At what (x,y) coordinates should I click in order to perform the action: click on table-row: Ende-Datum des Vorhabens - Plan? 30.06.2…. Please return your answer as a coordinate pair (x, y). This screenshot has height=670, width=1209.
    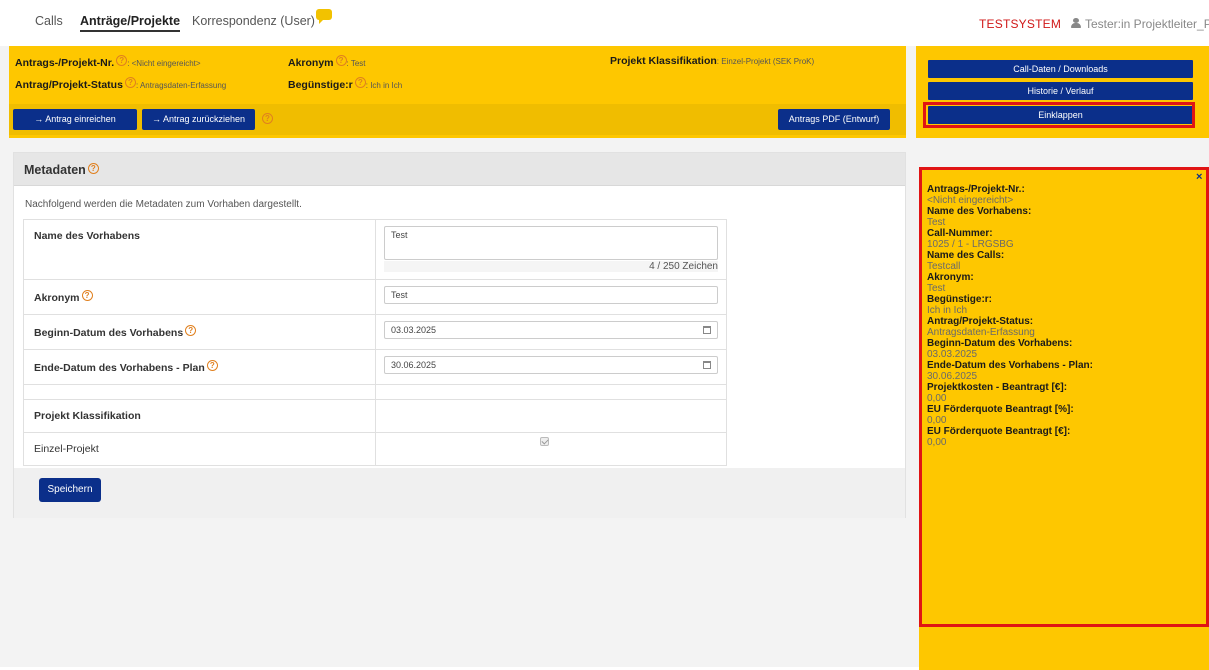
    Looking at the image, I should click on (375, 367).